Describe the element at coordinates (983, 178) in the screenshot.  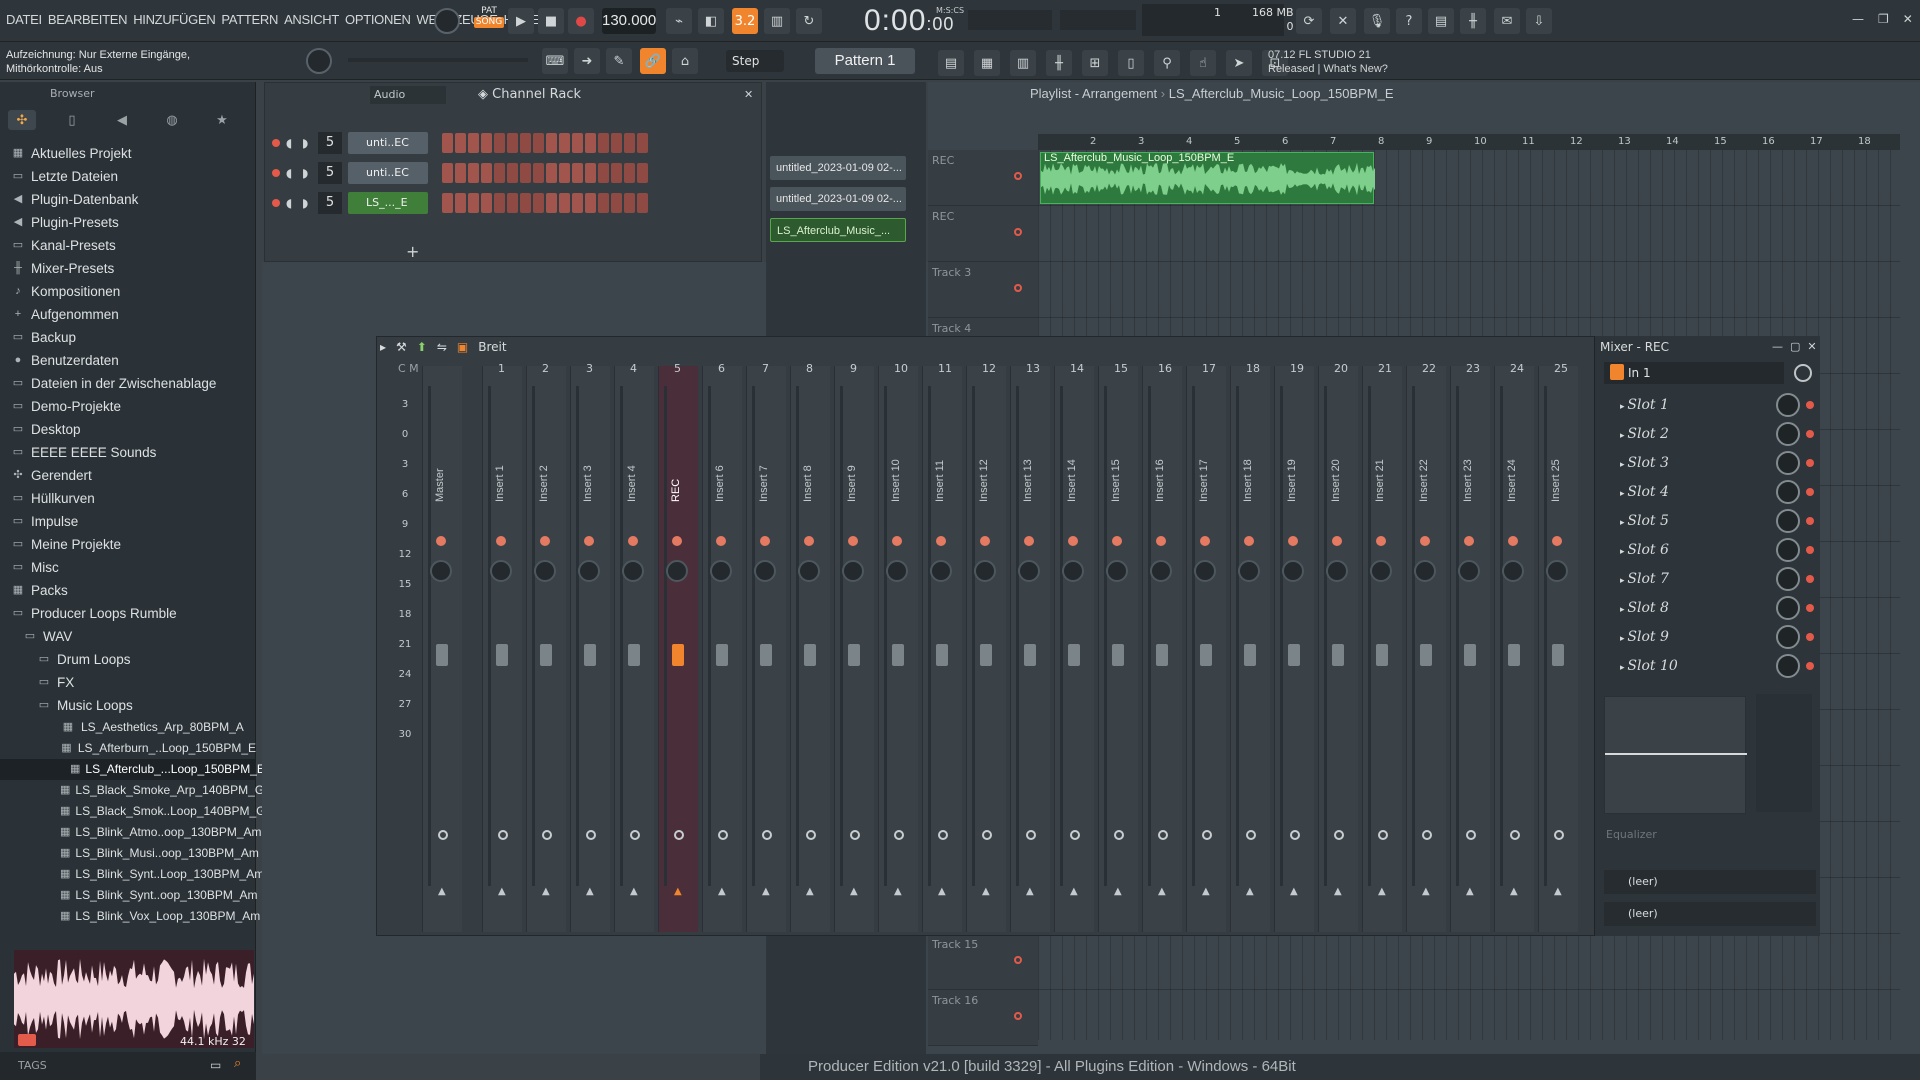
I see `track-header: REC` at that location.